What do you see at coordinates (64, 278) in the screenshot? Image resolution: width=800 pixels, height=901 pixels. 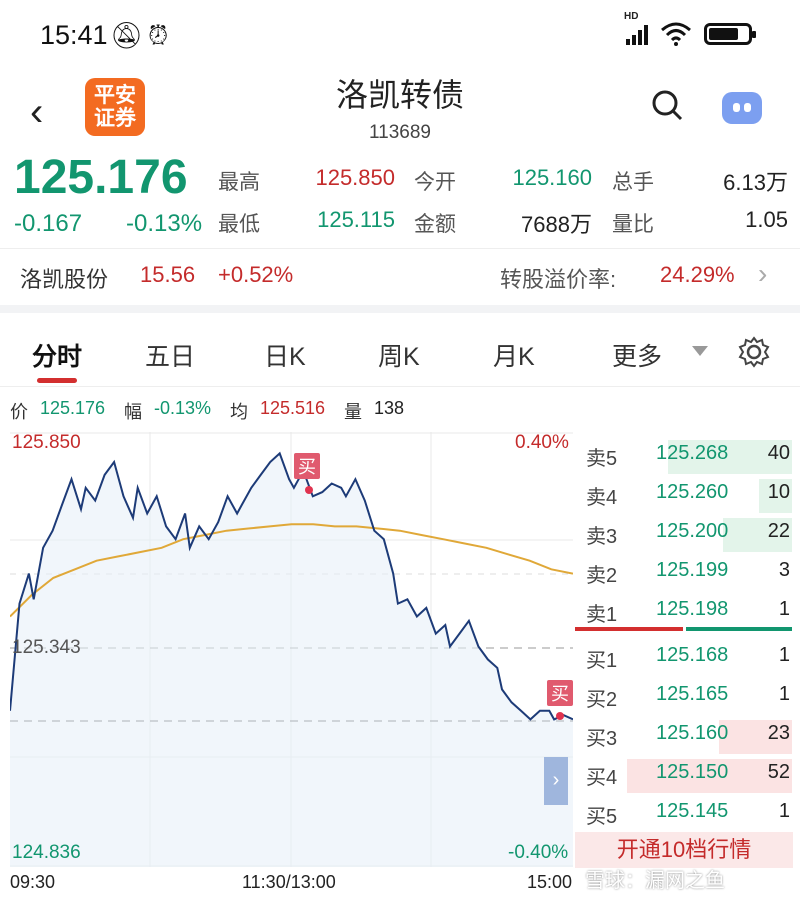 I see `underlying-stock-name: 洛凯股份` at bounding box center [64, 278].